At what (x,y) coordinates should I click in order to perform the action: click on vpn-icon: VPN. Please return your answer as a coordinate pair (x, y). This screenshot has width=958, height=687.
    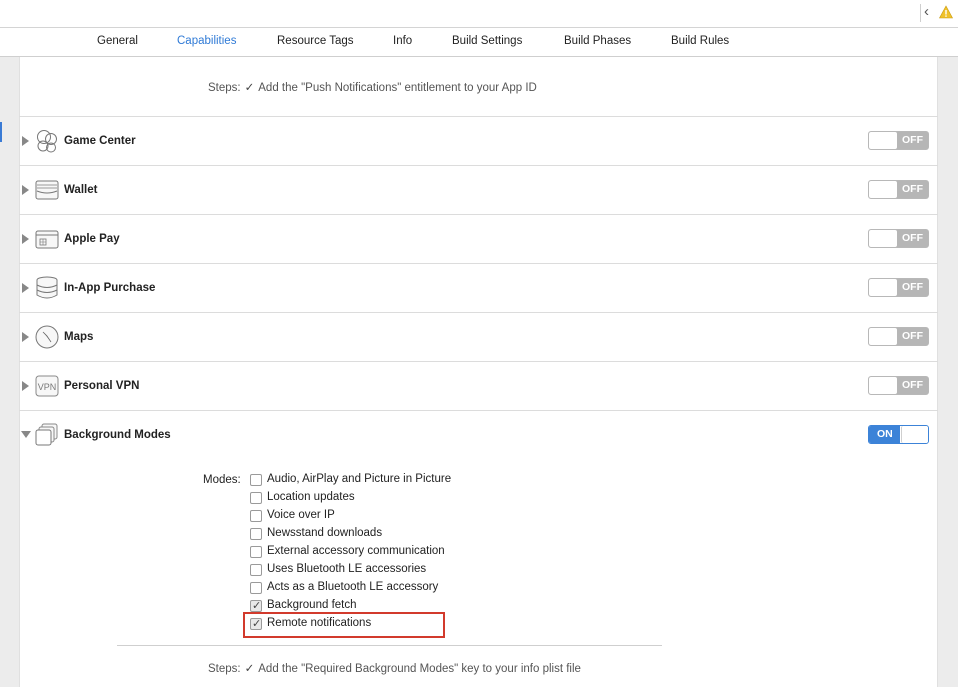
    Looking at the image, I should click on (47, 386).